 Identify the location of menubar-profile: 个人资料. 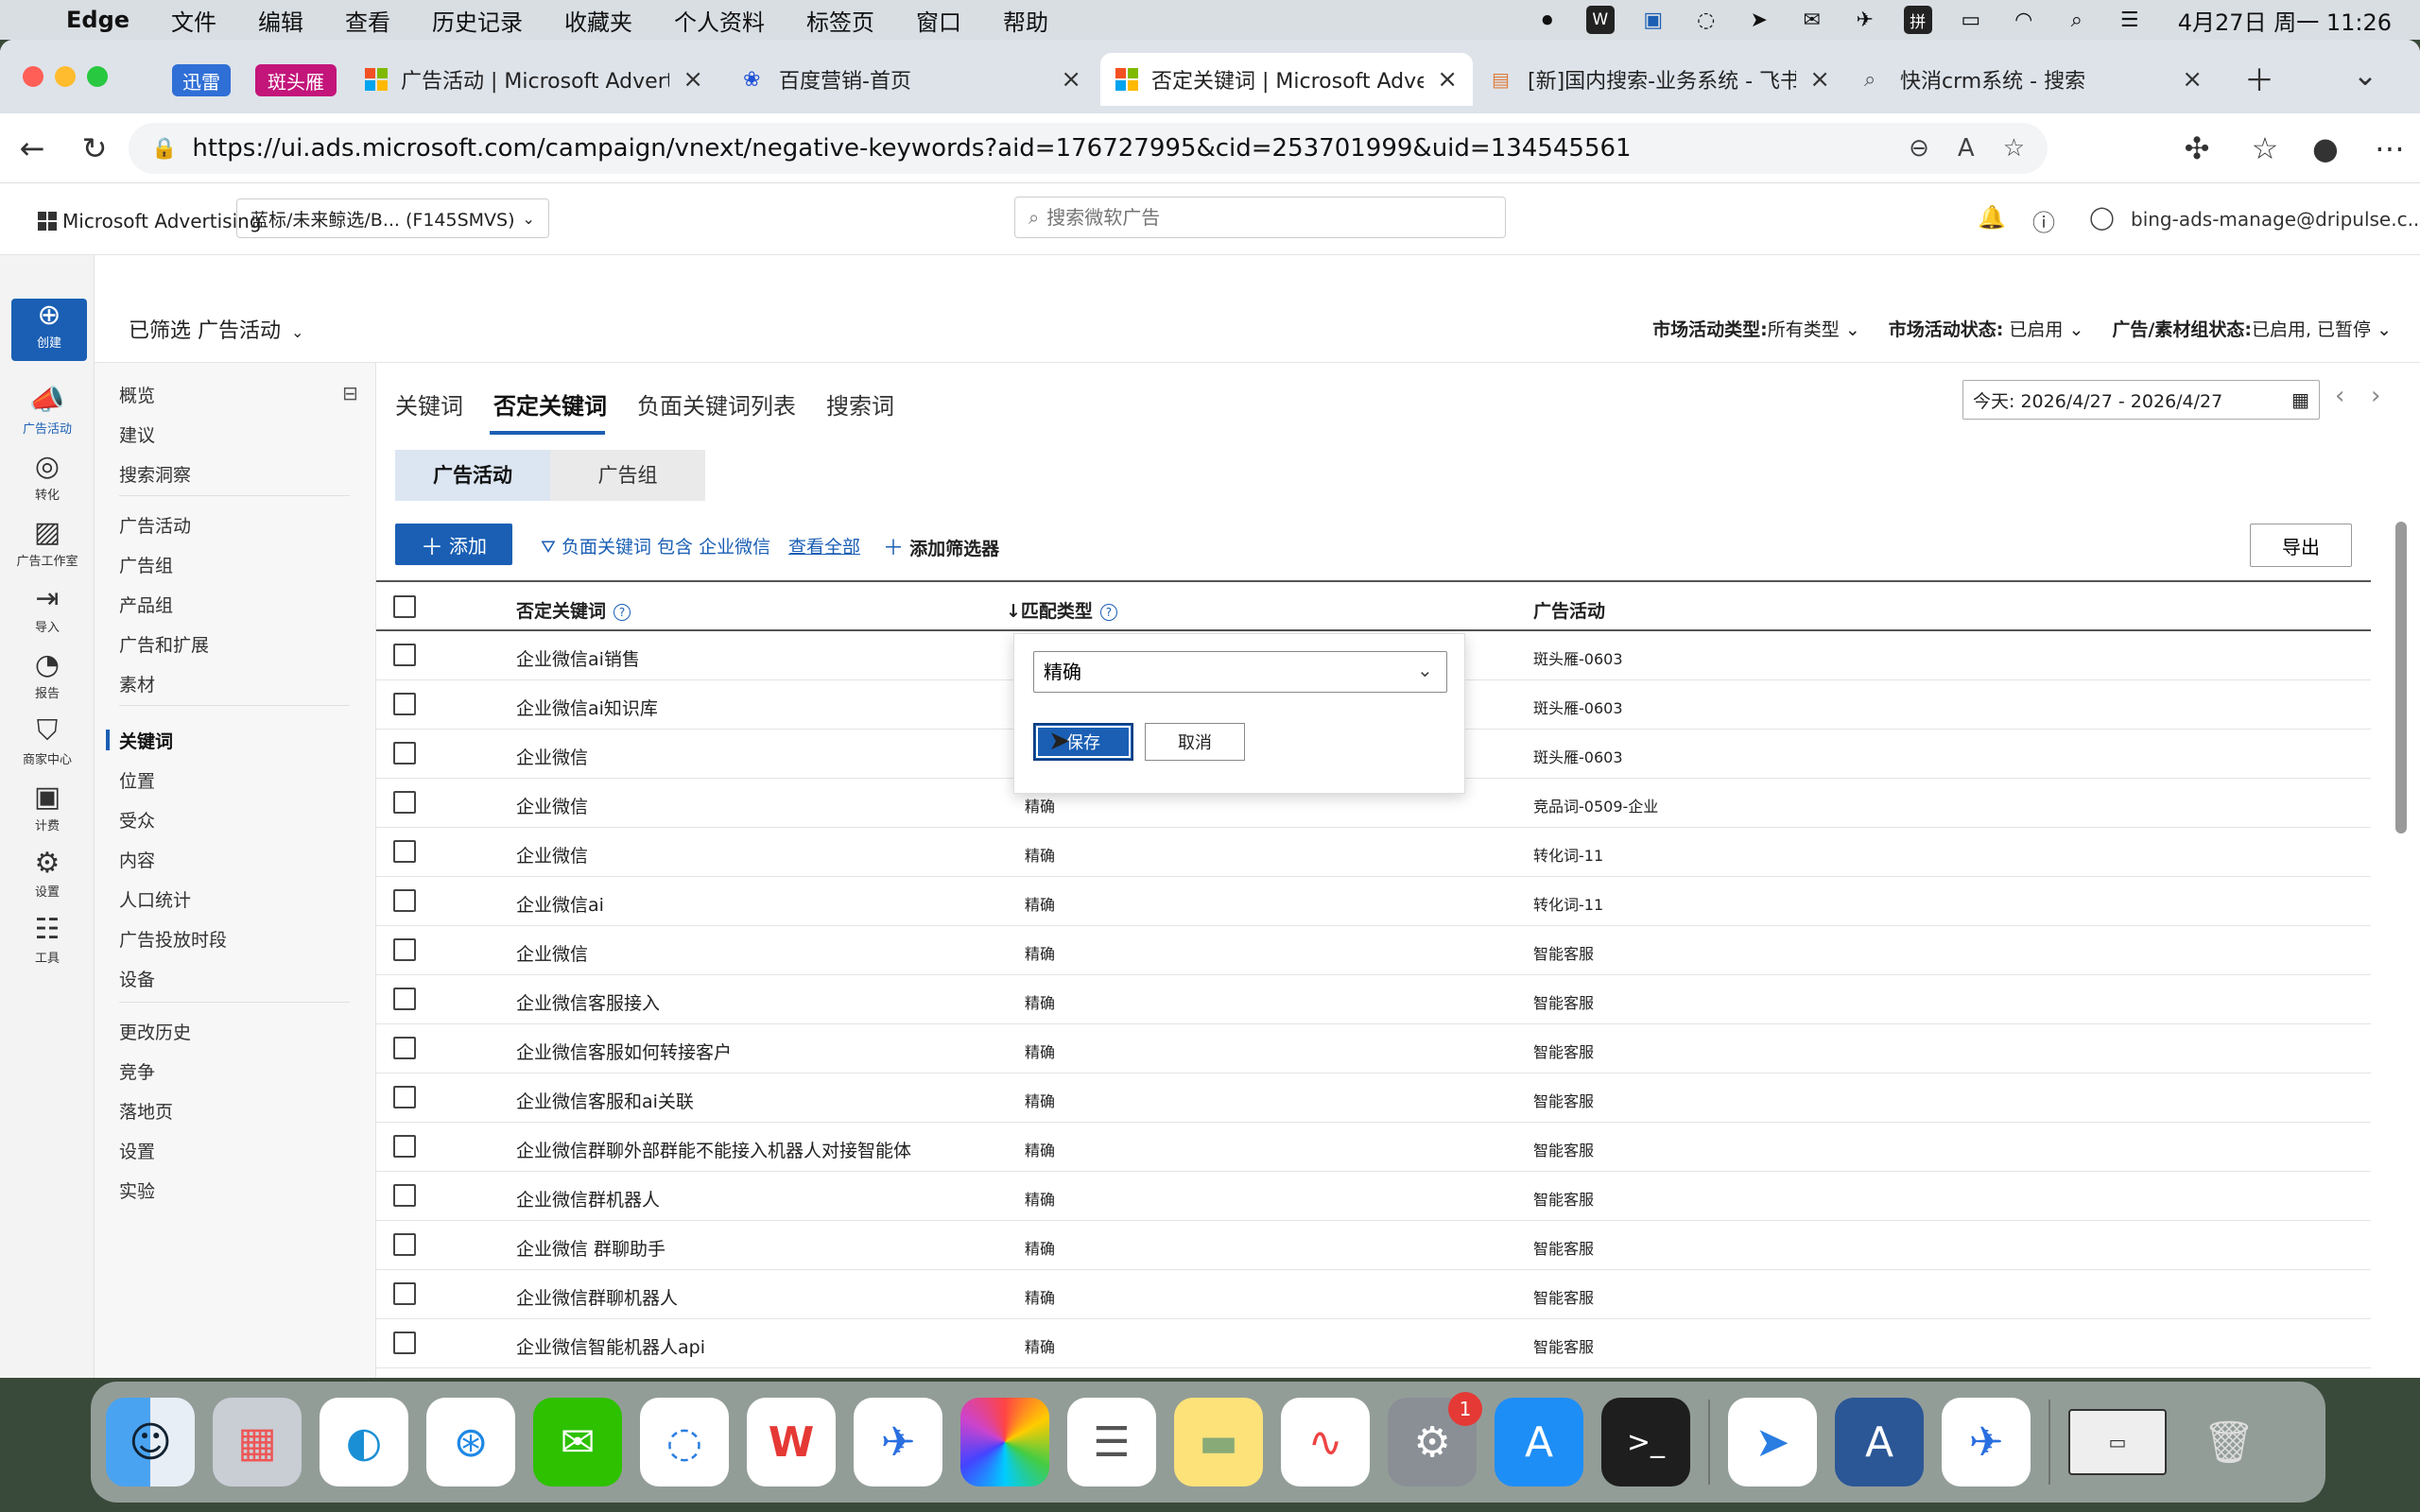
(719, 20).